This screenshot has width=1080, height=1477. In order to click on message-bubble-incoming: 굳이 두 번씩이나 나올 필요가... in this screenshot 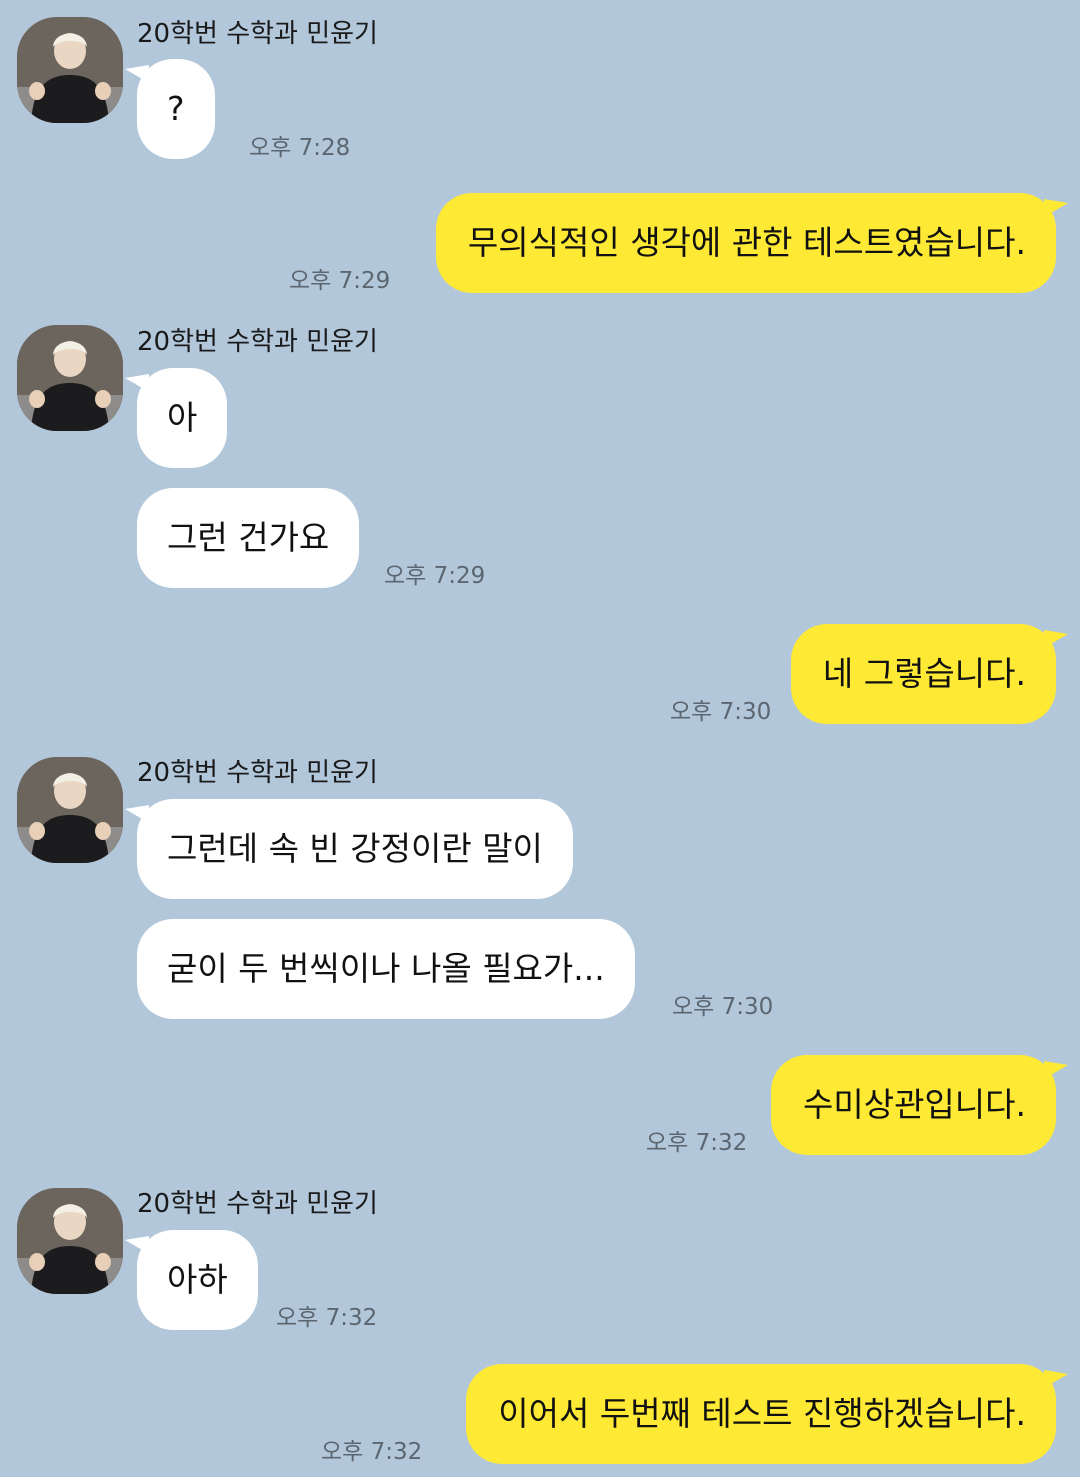, I will do `click(386, 969)`.